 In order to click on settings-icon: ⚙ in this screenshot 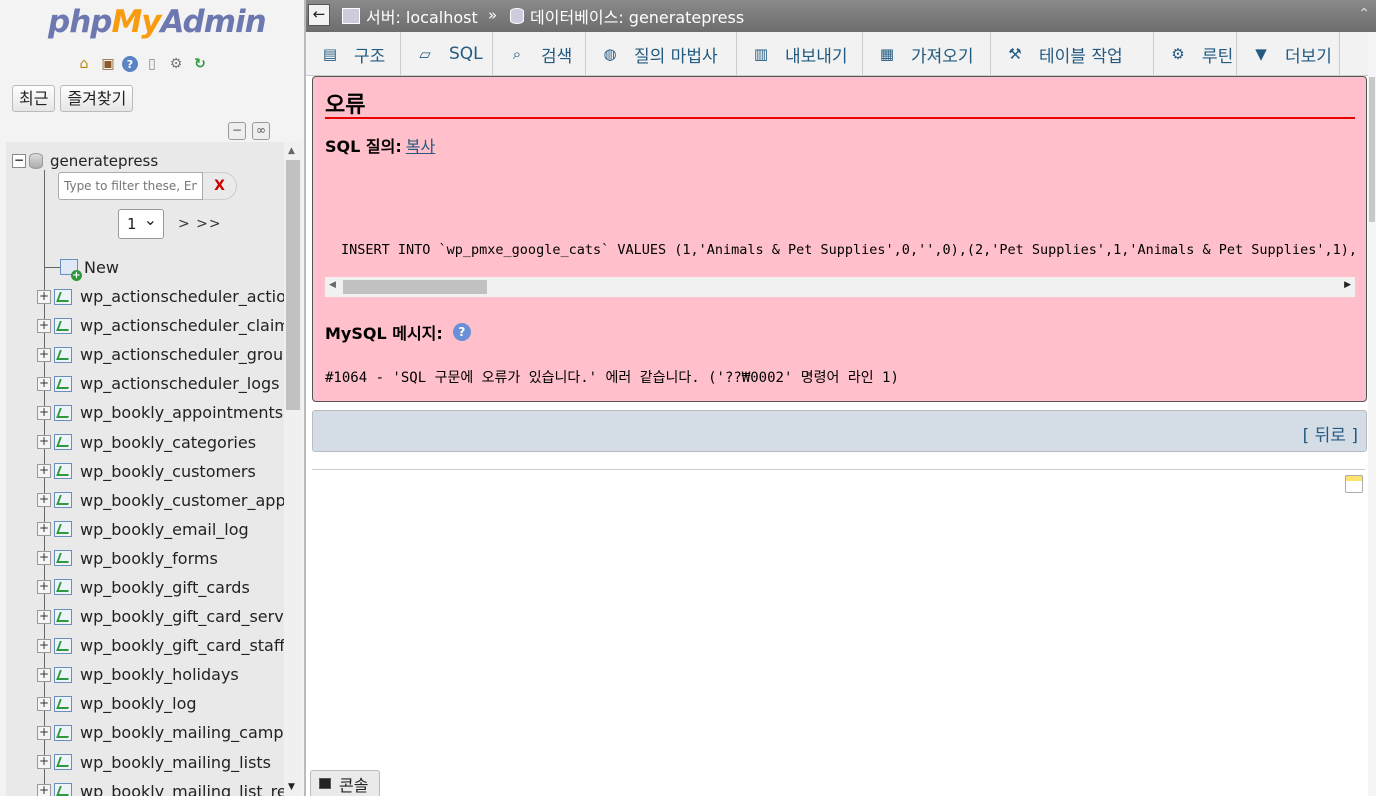, I will do `click(176, 64)`.